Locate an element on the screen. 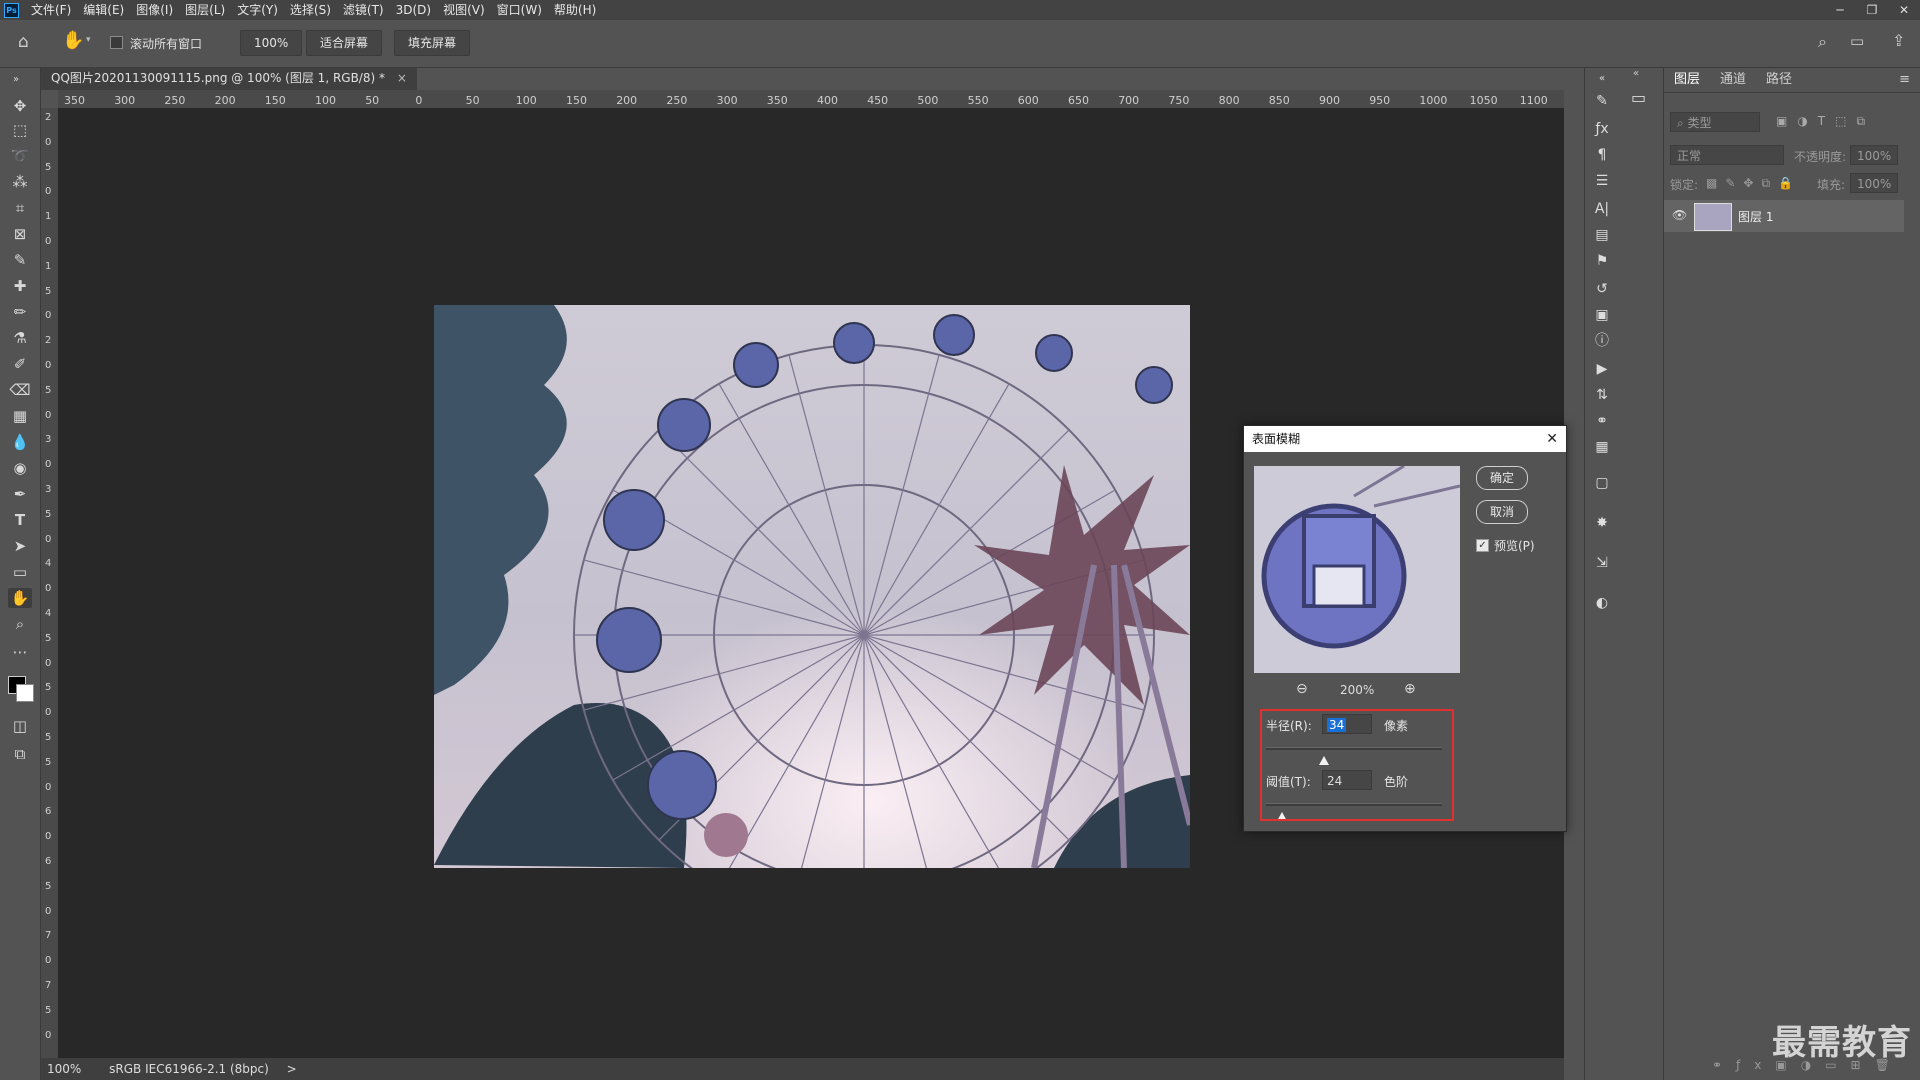 The image size is (1920, 1080). scroll-all-windows-checkbox is located at coordinates (116, 42).